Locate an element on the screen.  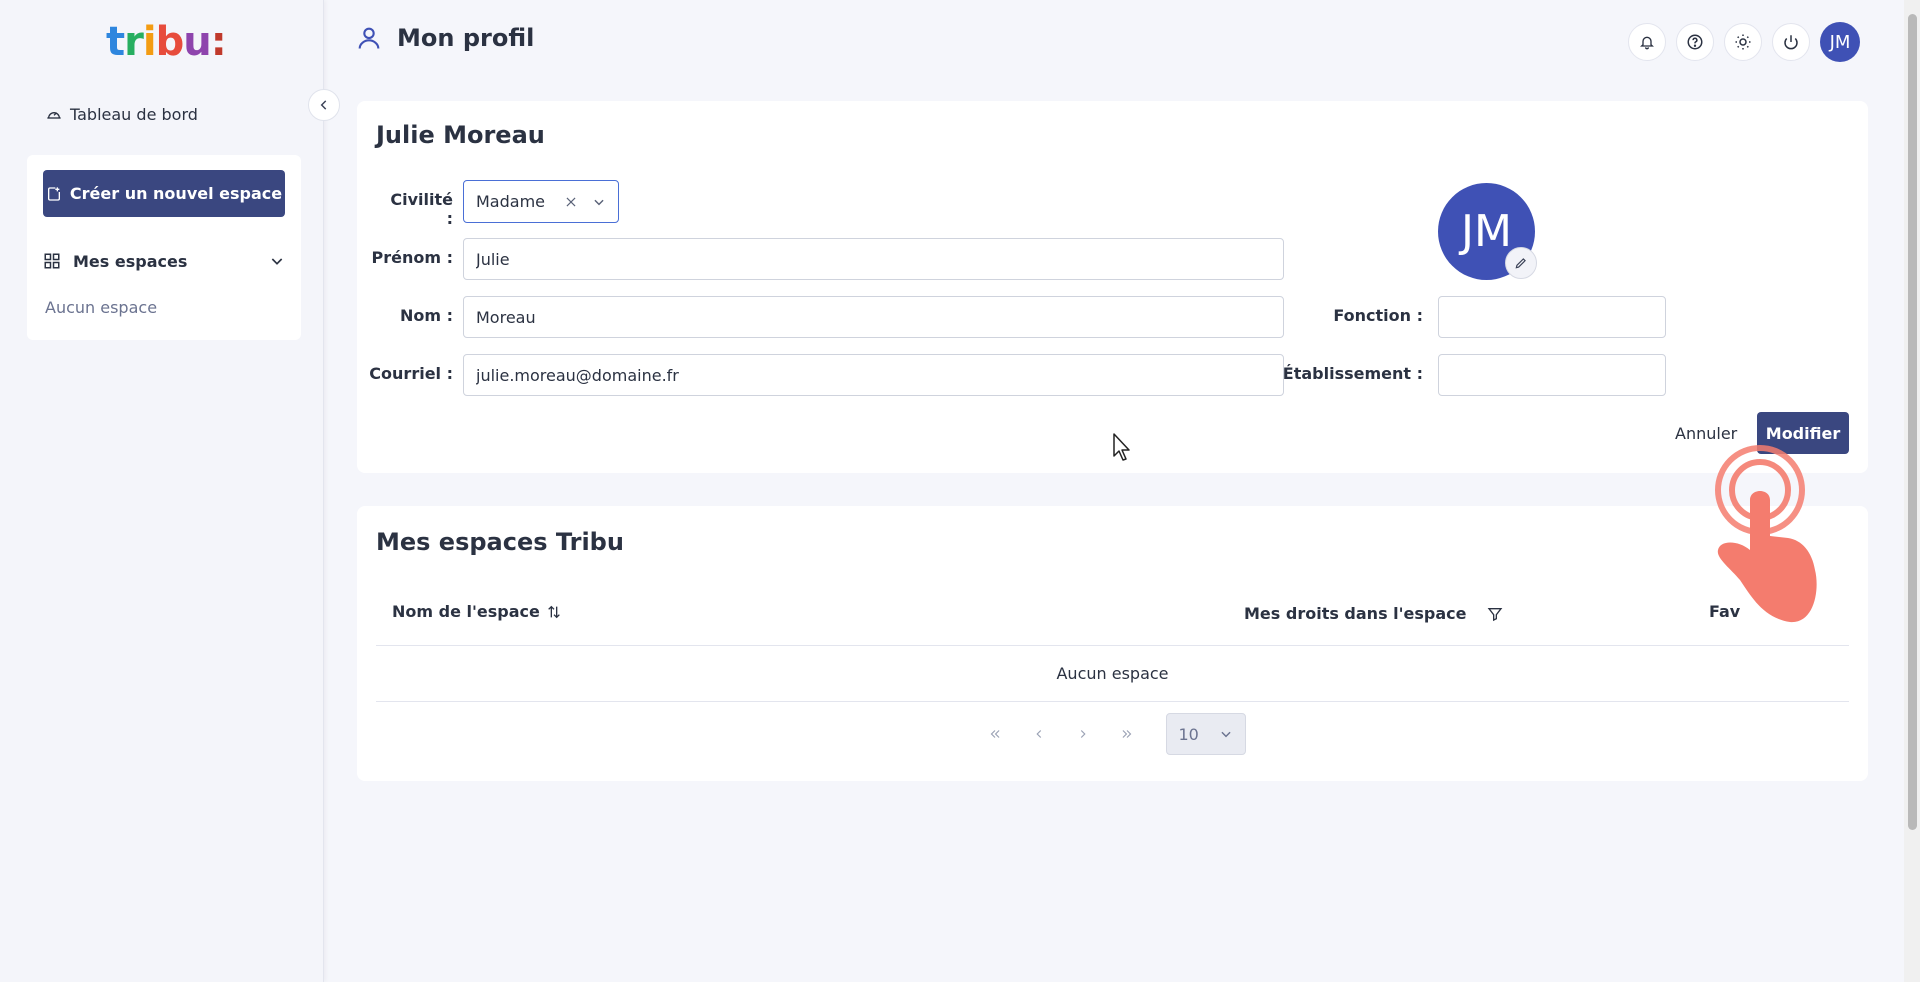
function-input is located at coordinates (1552, 317).